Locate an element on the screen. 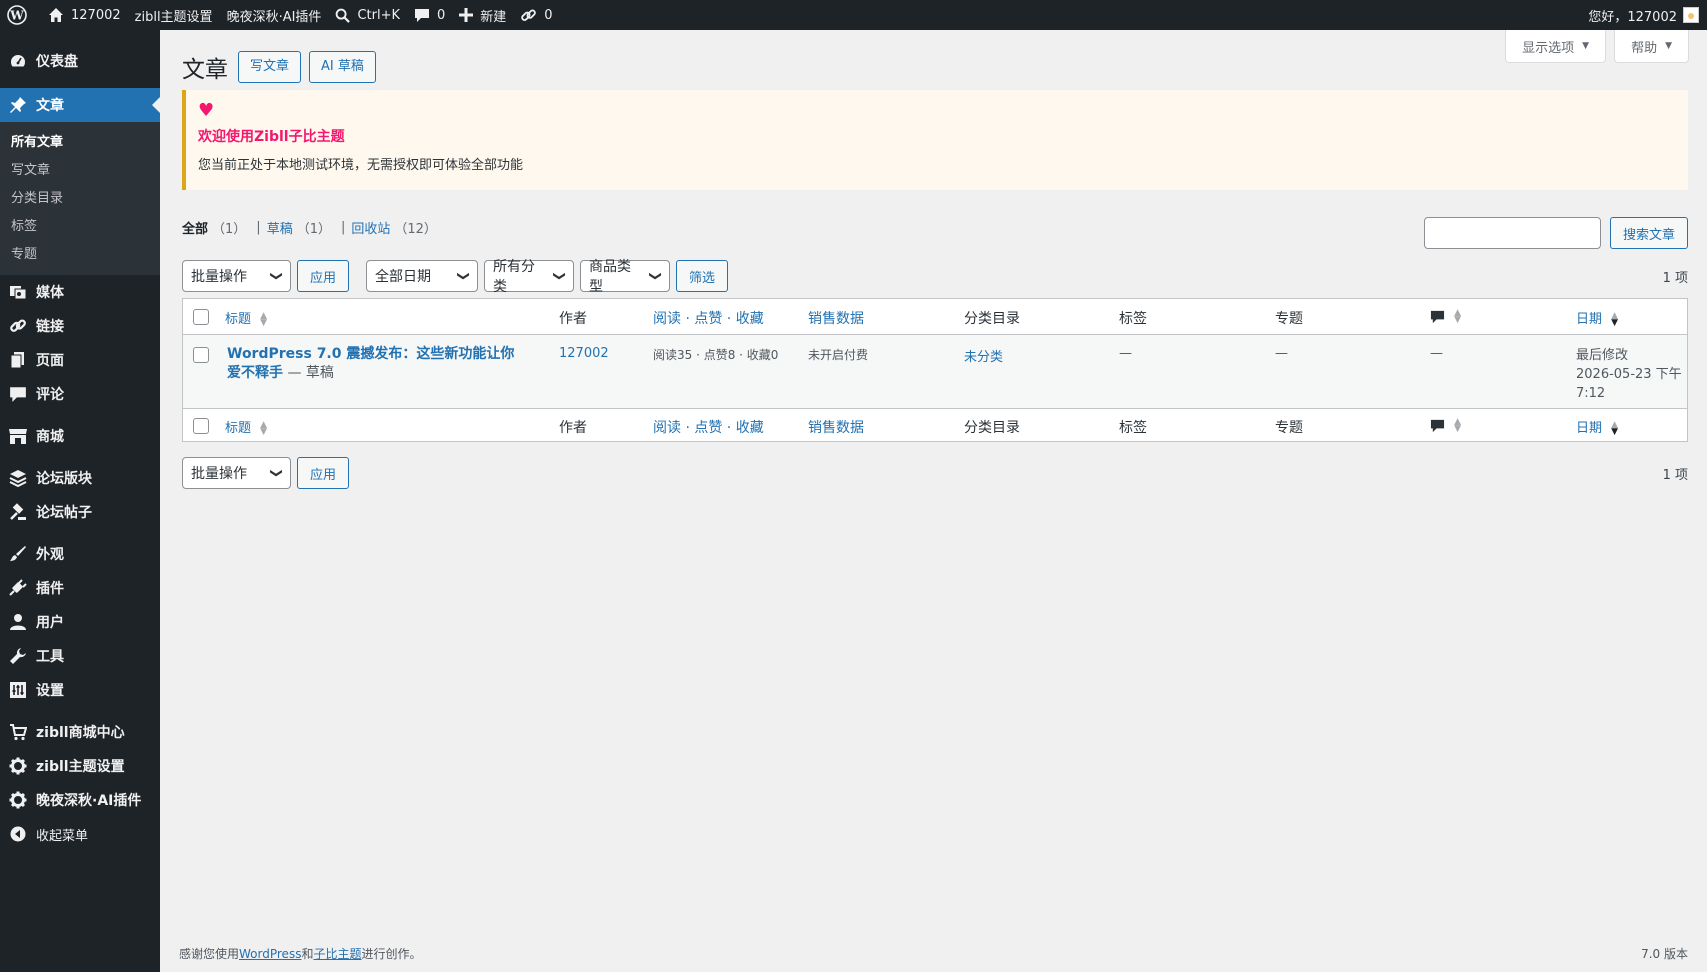  footer-wordpress-link: WordPress is located at coordinates (270, 954).